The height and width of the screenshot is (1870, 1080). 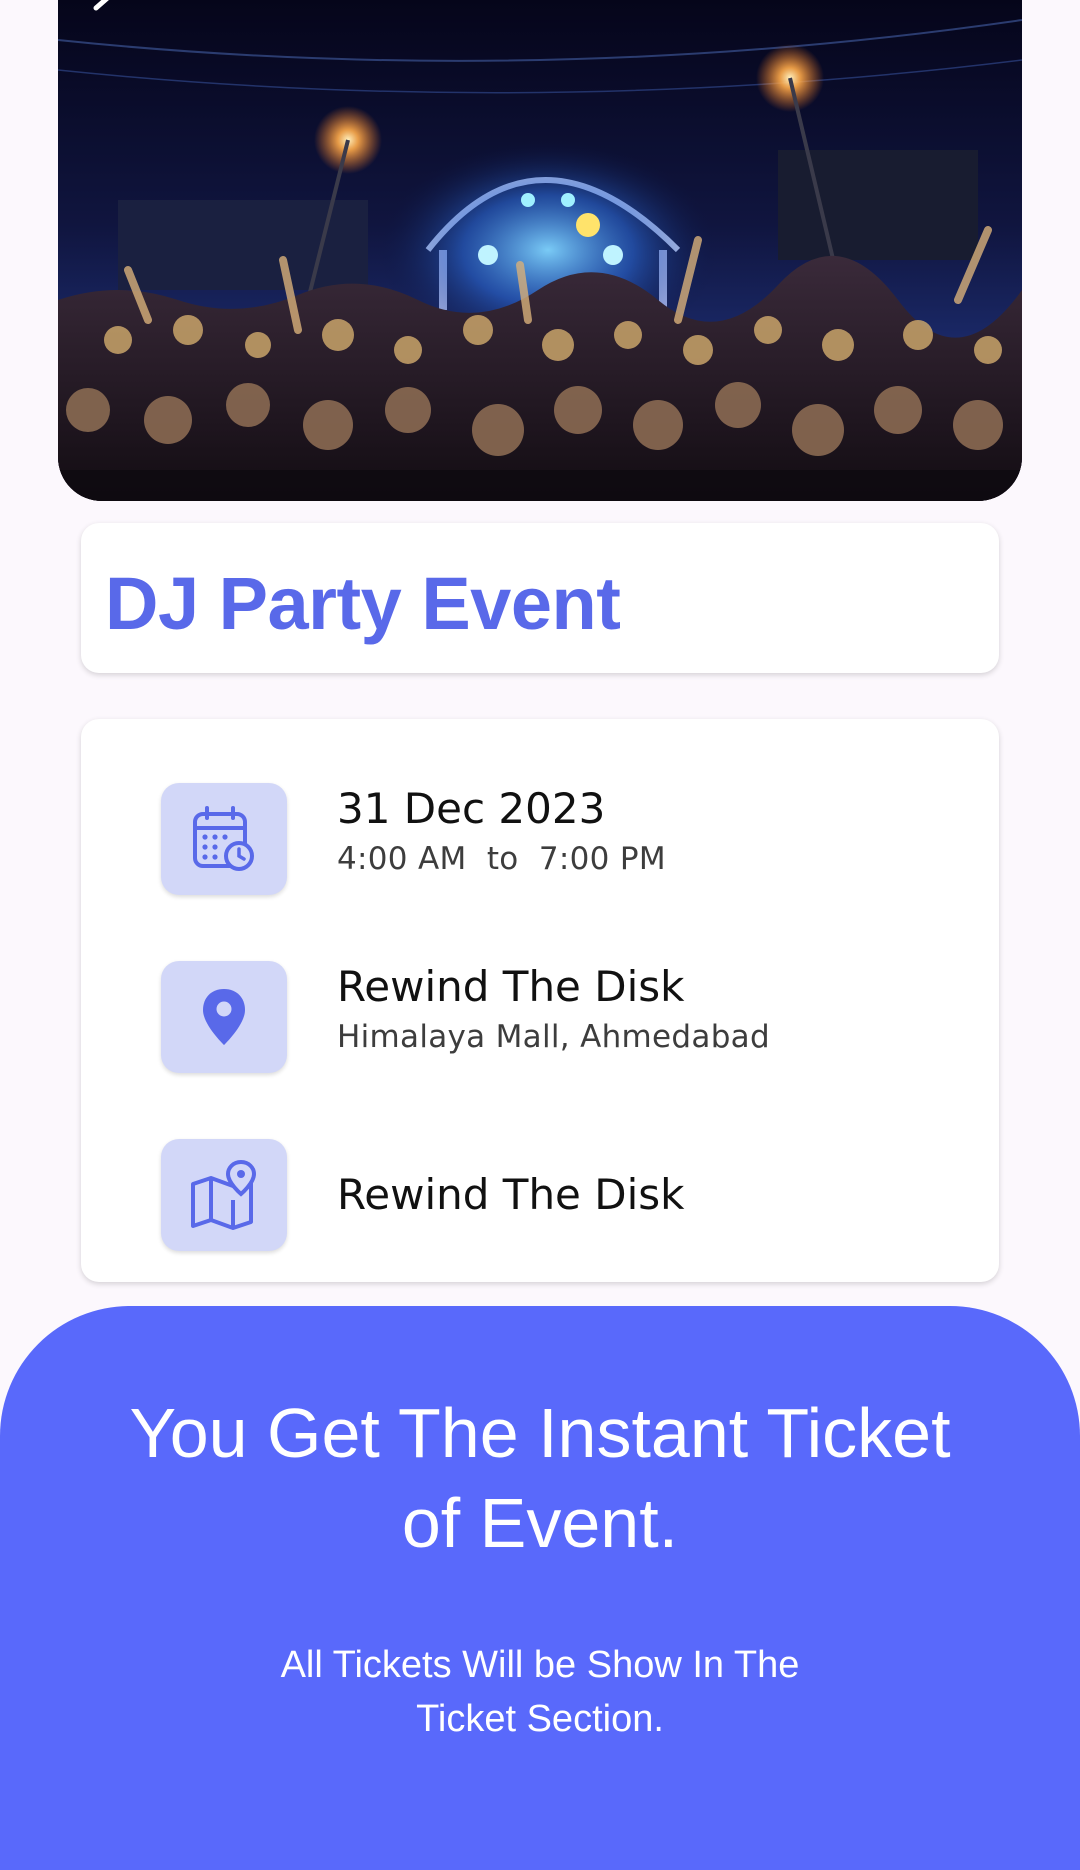 What do you see at coordinates (363, 603) in the screenshot?
I see `event-title: DJ Party Event` at bounding box center [363, 603].